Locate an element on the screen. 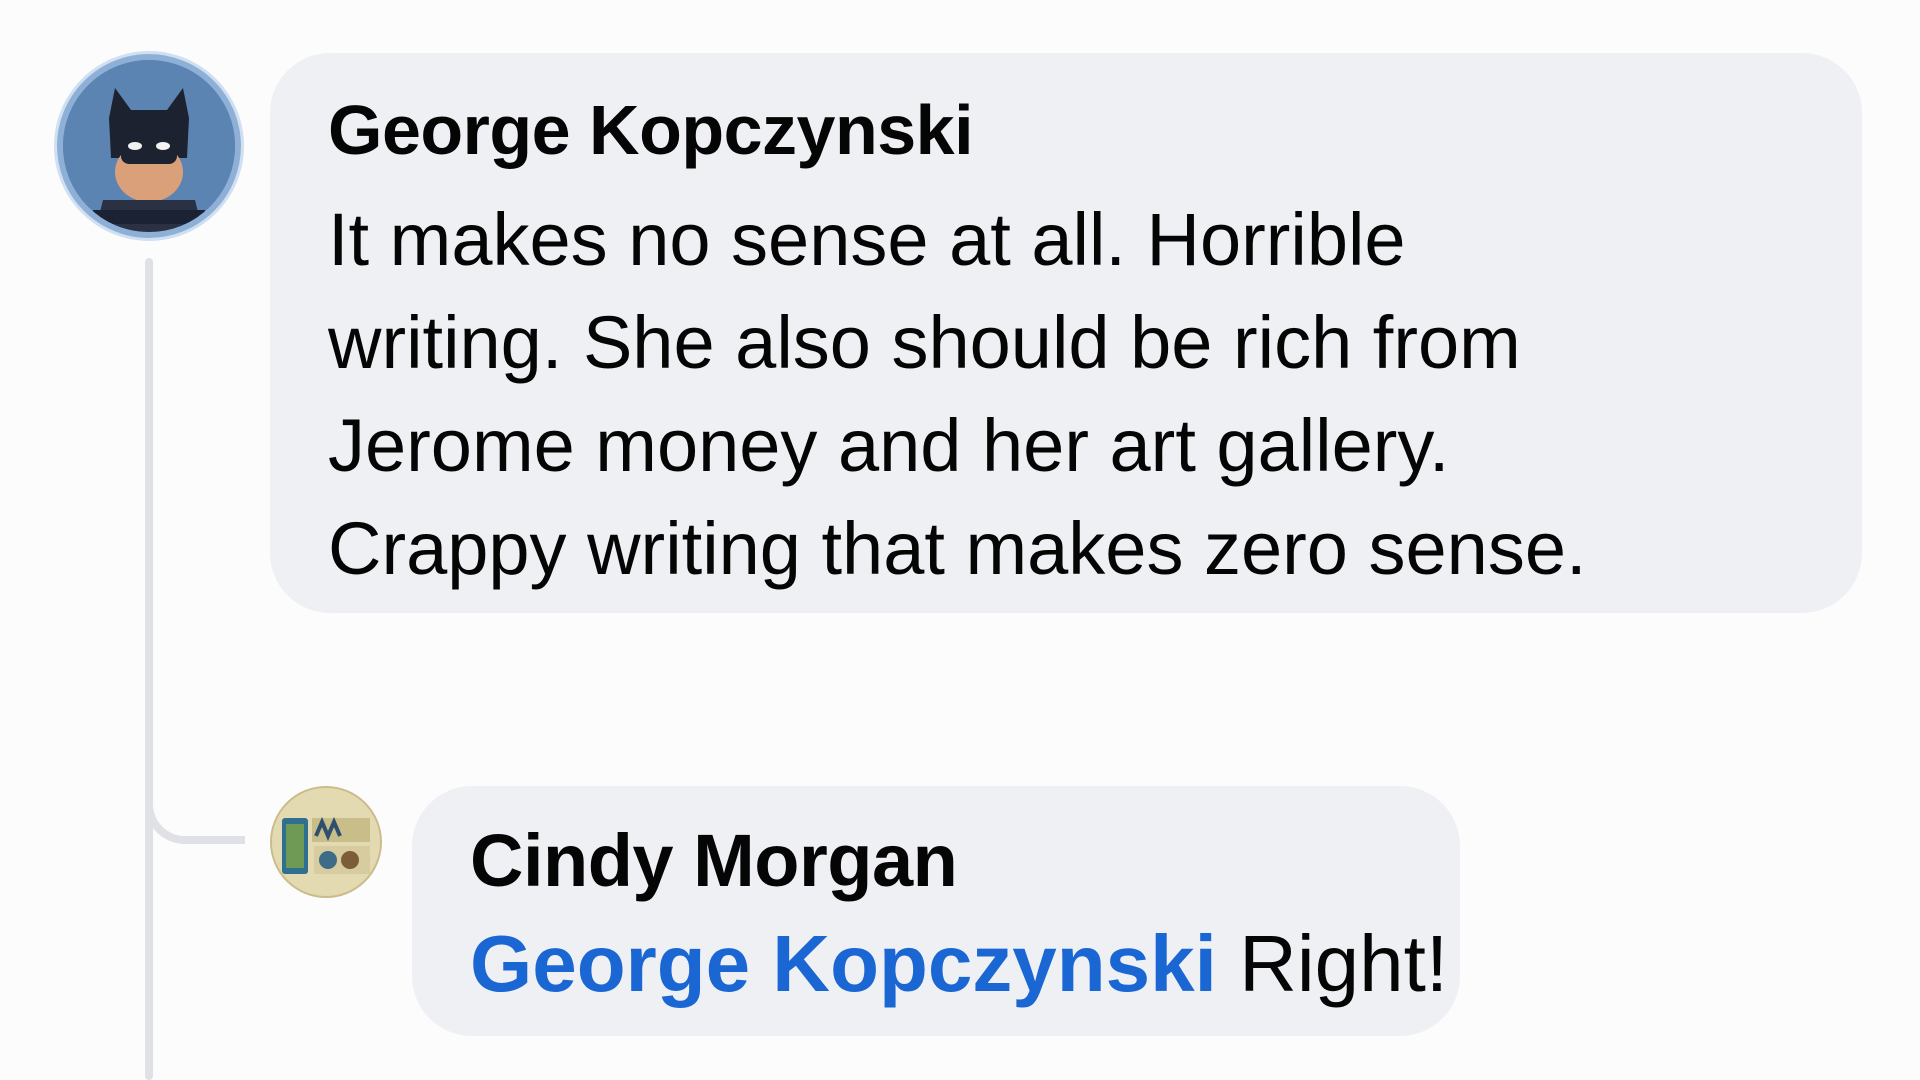 The height and width of the screenshot is (1080, 1920). reply-text: George Kopczynski Right! is located at coordinates (959, 964).